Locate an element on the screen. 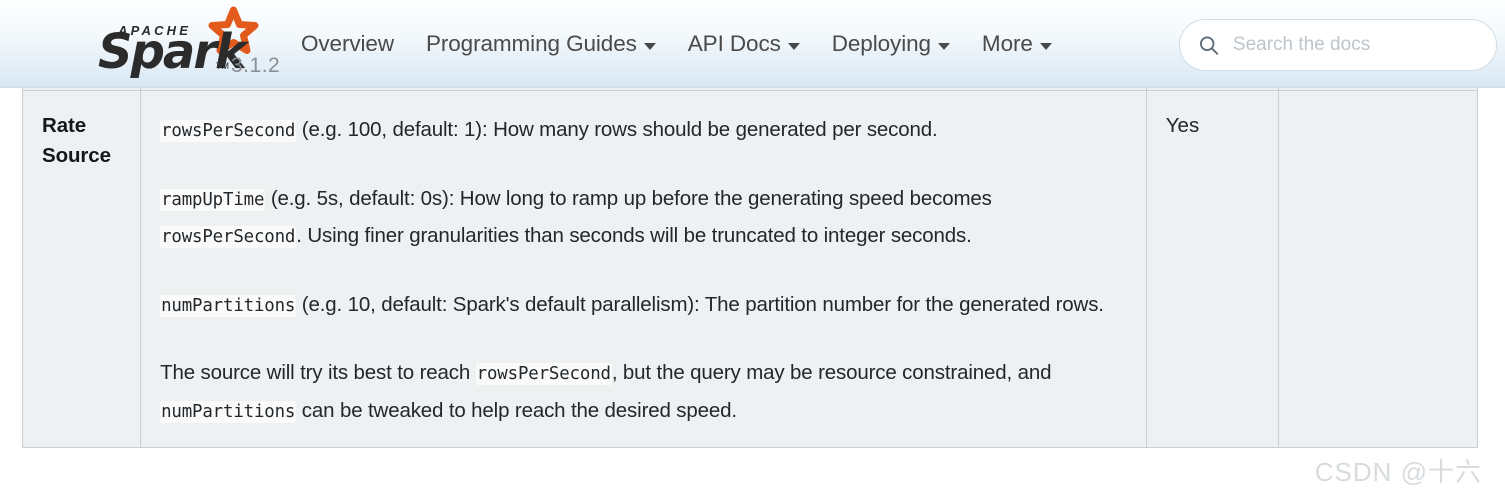 The image size is (1505, 504). nav-item-overview: Overview is located at coordinates (347, 44).